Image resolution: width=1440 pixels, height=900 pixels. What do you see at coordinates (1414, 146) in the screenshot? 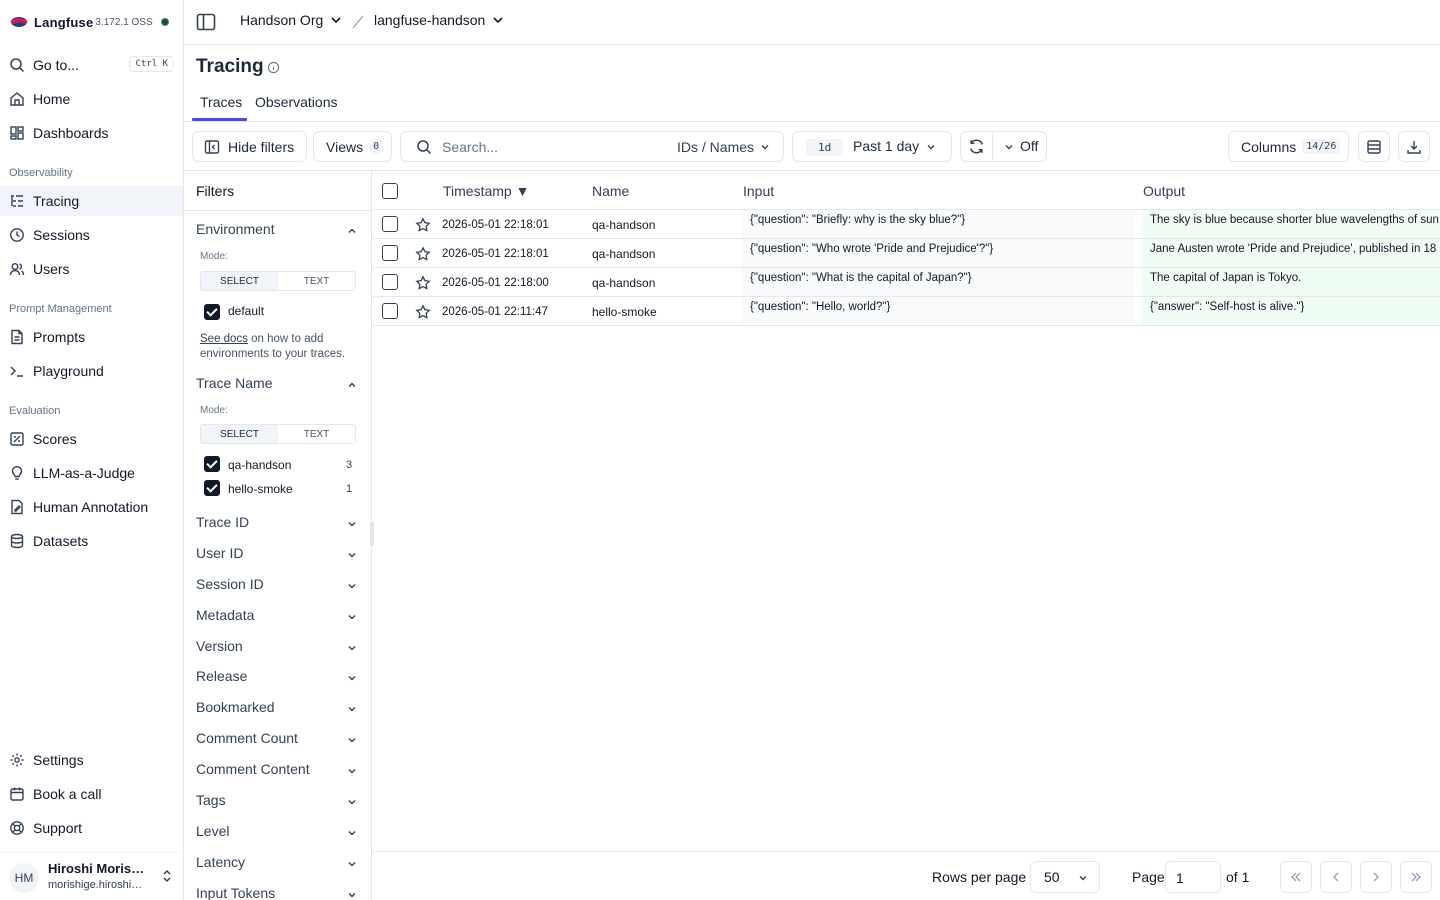
I see `download-button` at bounding box center [1414, 146].